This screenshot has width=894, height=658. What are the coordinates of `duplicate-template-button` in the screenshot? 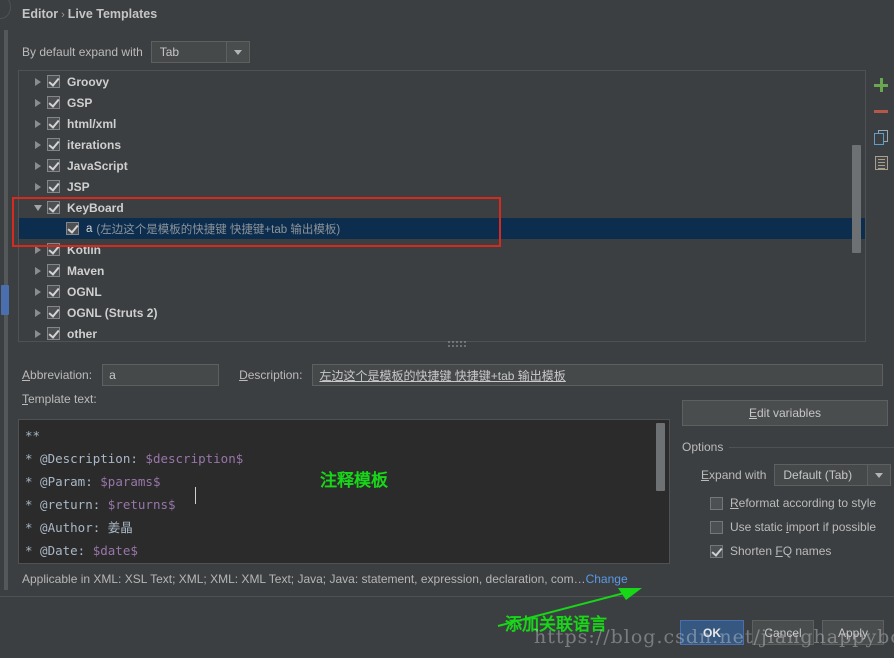 It's located at (881, 137).